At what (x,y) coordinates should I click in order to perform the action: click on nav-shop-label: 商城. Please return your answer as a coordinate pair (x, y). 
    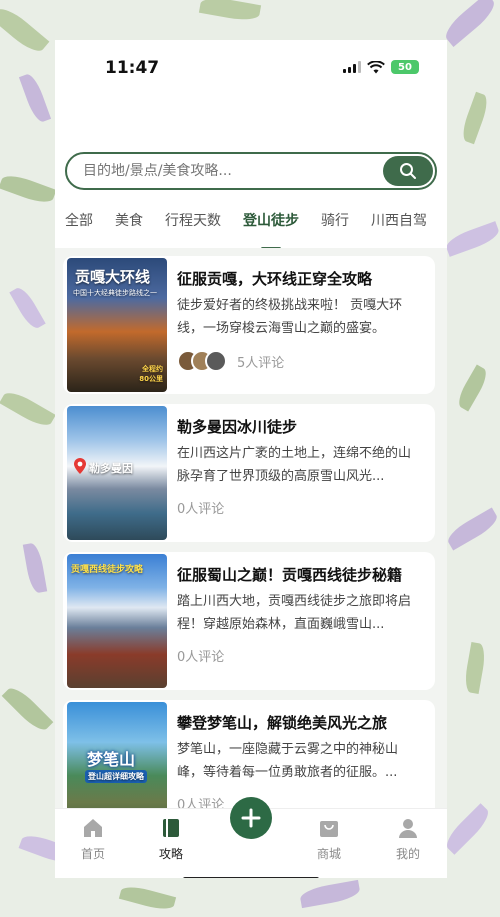
    Looking at the image, I should click on (328, 854).